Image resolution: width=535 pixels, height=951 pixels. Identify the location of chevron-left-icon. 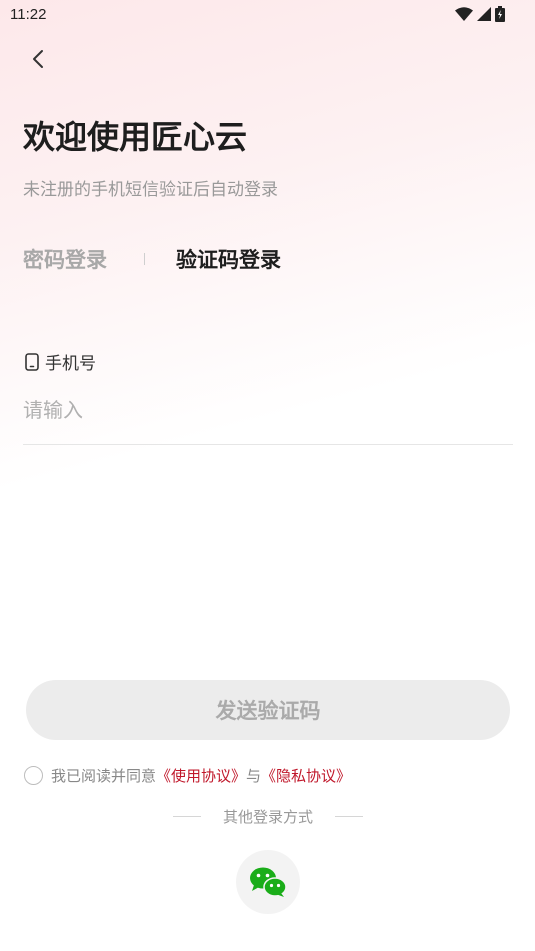
(38, 59).